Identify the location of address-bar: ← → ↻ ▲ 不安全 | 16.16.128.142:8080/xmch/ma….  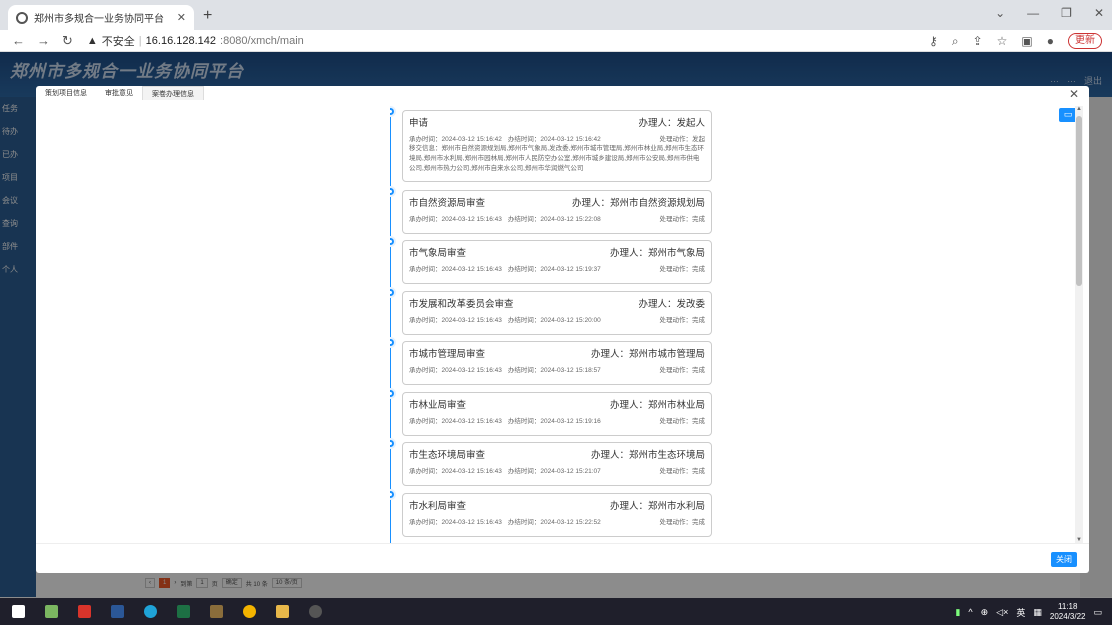
(556, 41).